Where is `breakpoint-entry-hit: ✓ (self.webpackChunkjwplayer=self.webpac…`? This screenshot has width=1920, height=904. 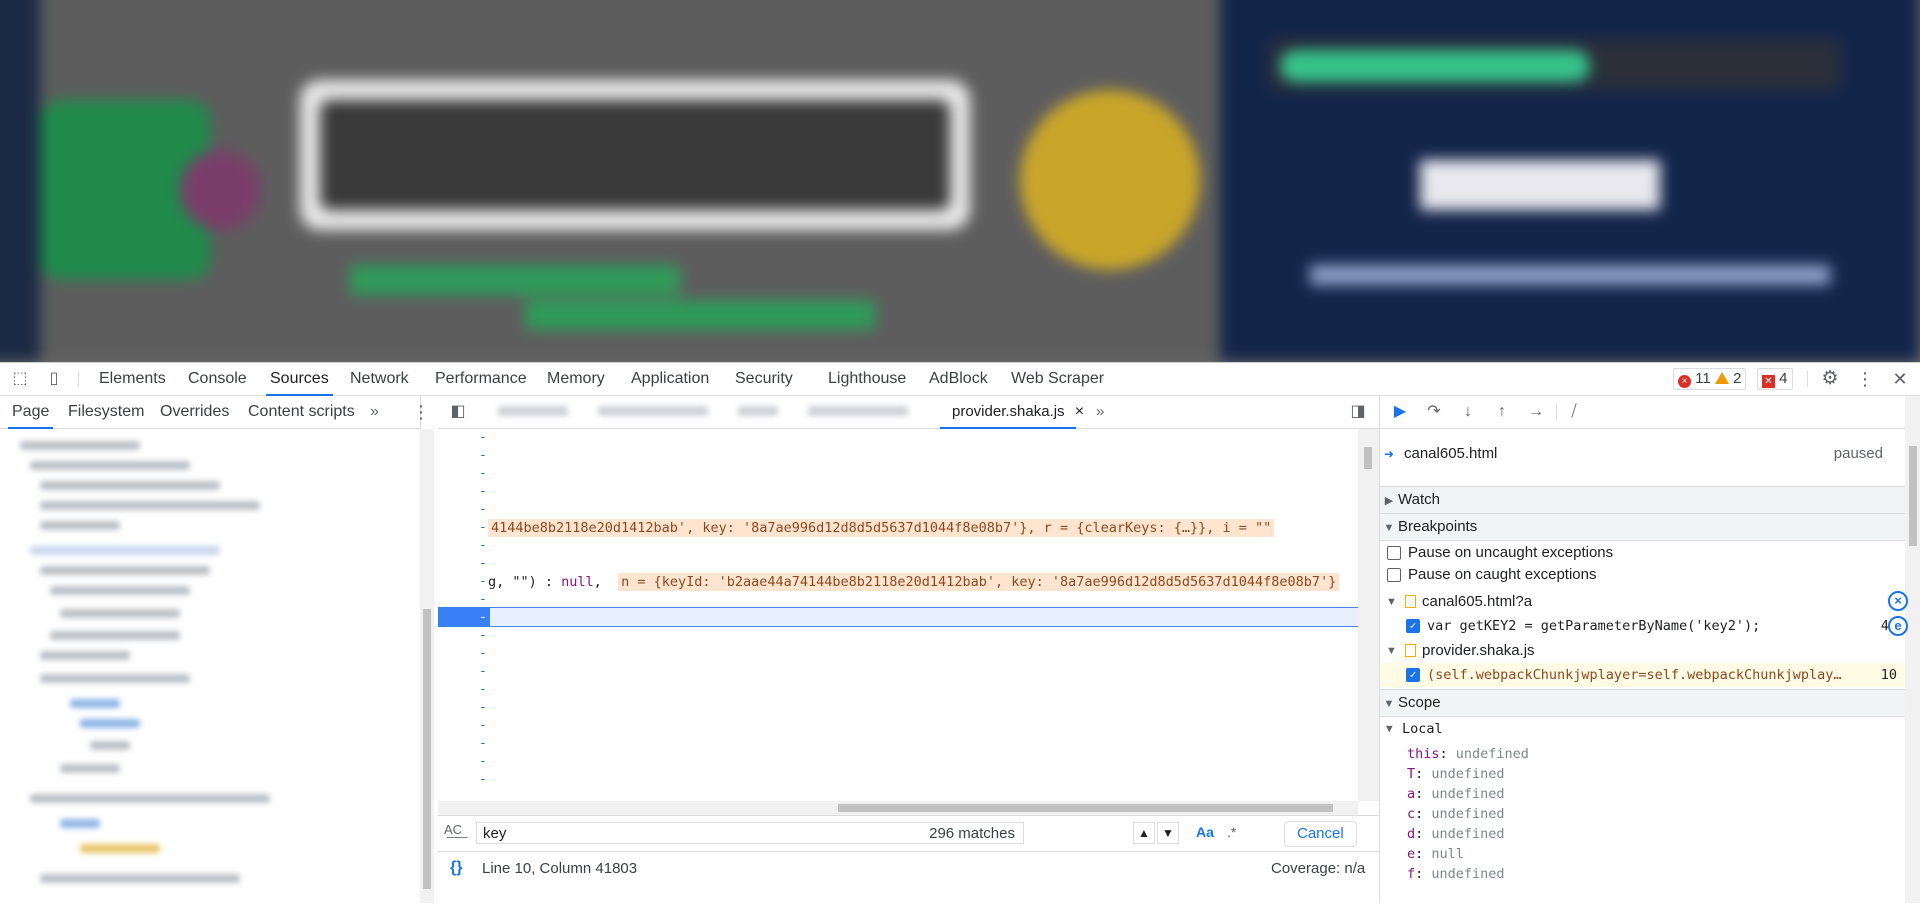
breakpoint-entry-hit: ✓ (self.webpackChunkjwplayer=self.webpac… is located at coordinates (1642, 675).